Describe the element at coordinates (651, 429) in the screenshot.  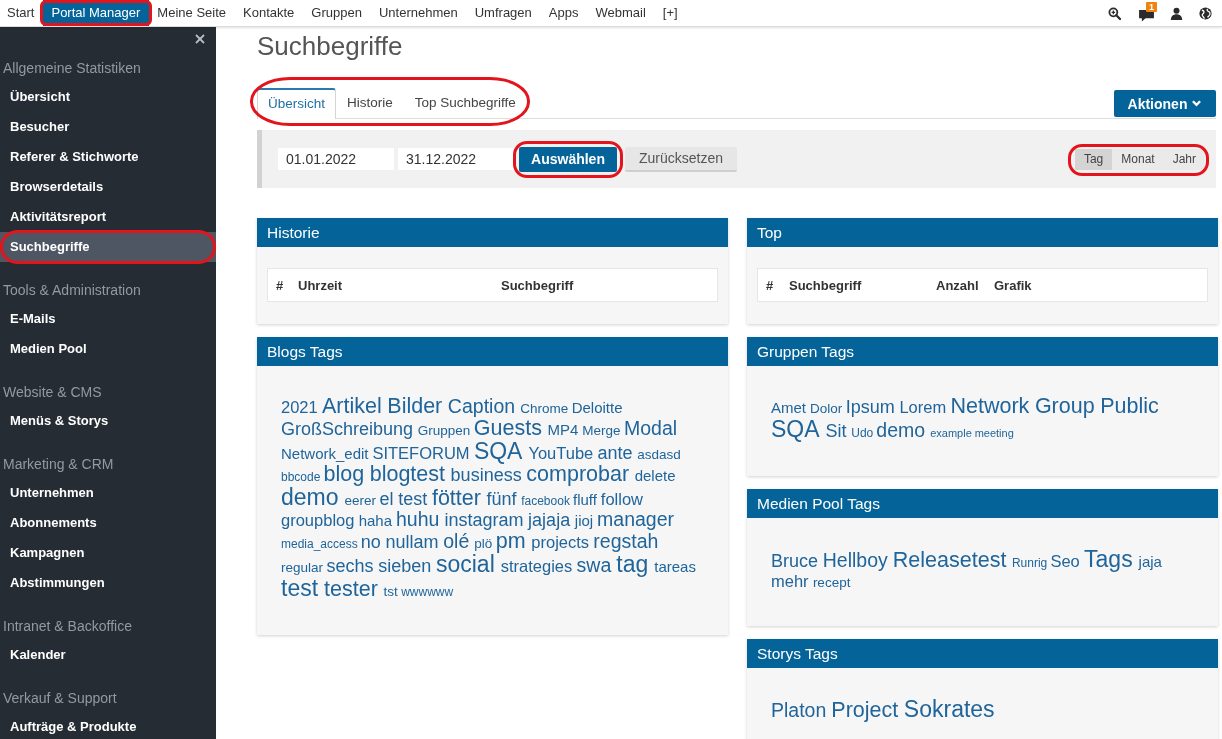
I see `tag-link: Modal` at that location.